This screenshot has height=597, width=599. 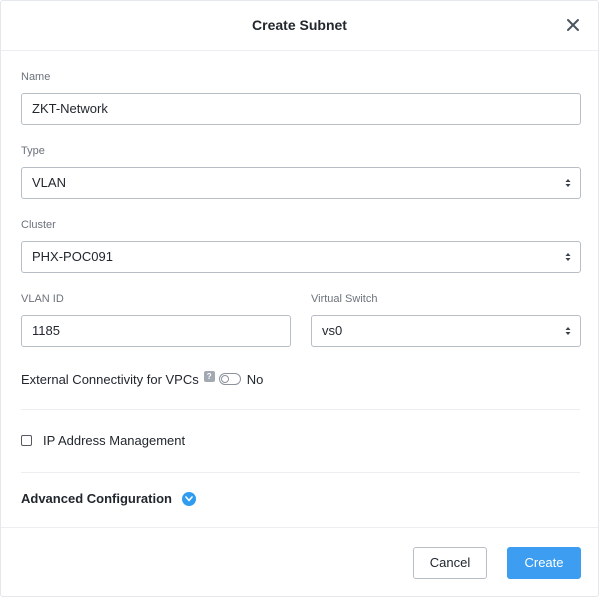 I want to click on type-select: VLAN, so click(x=301, y=183).